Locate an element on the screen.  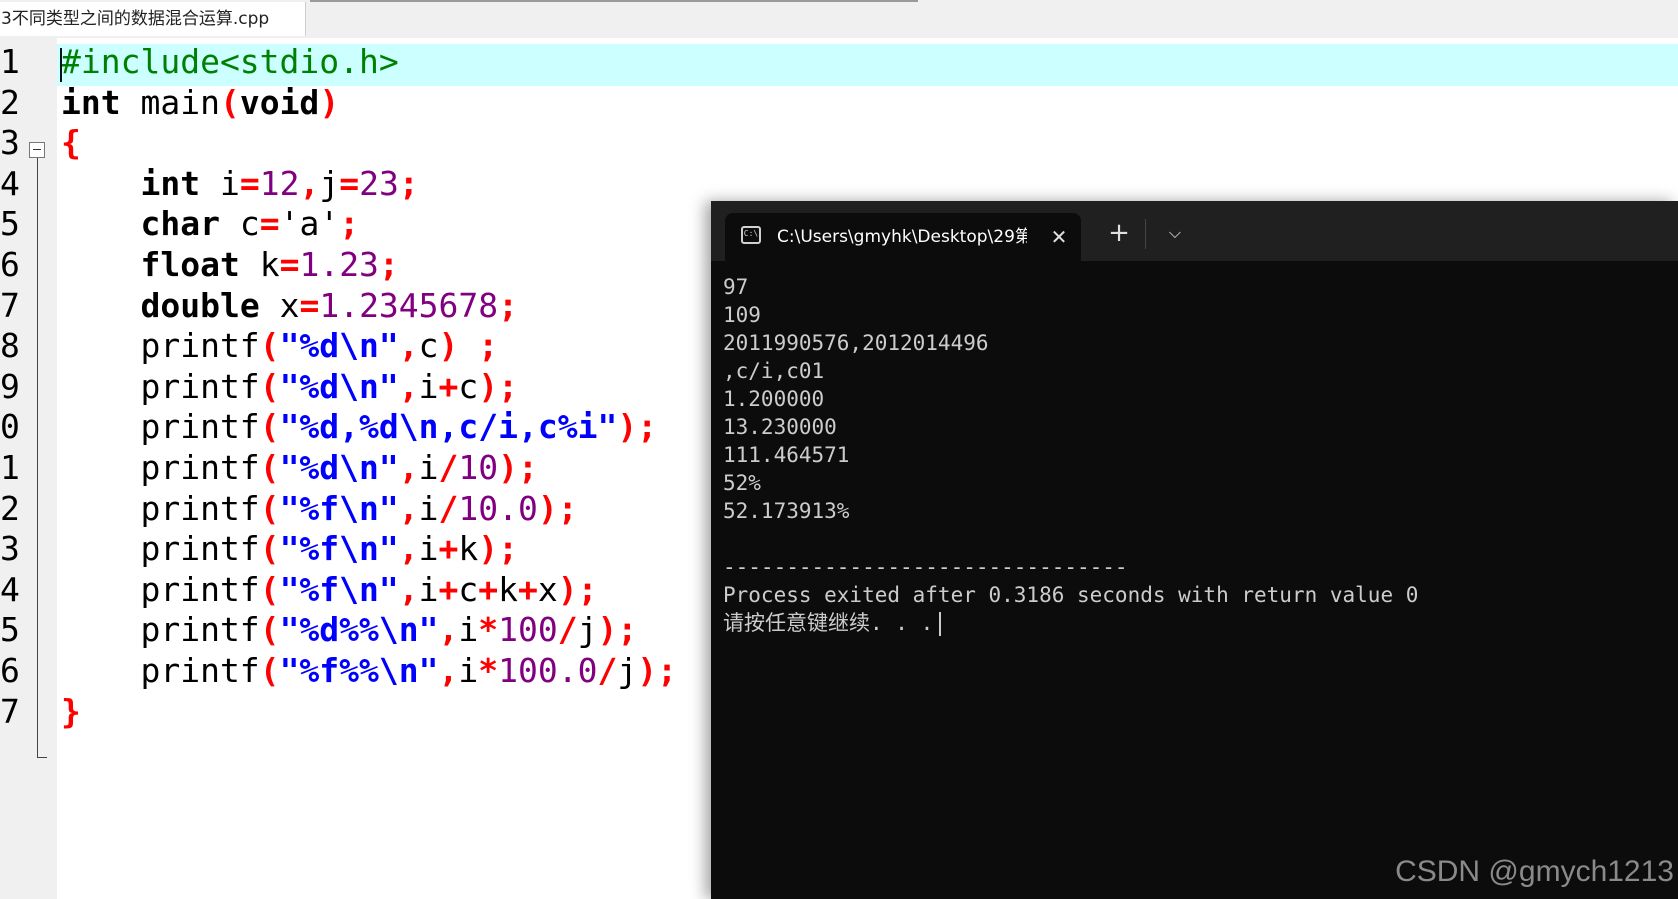
terminal-output-line: 111.464571 is located at coordinates (1193, 455).